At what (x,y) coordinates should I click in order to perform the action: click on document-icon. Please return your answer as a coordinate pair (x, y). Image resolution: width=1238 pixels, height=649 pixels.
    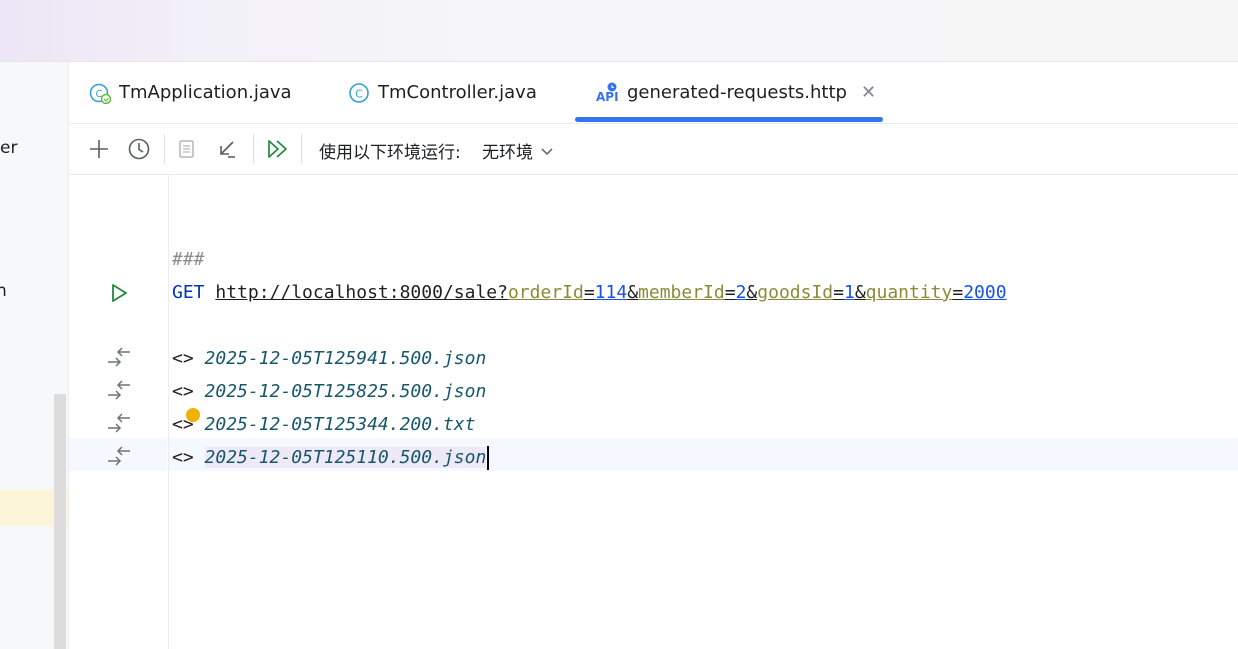
    Looking at the image, I should click on (186, 149).